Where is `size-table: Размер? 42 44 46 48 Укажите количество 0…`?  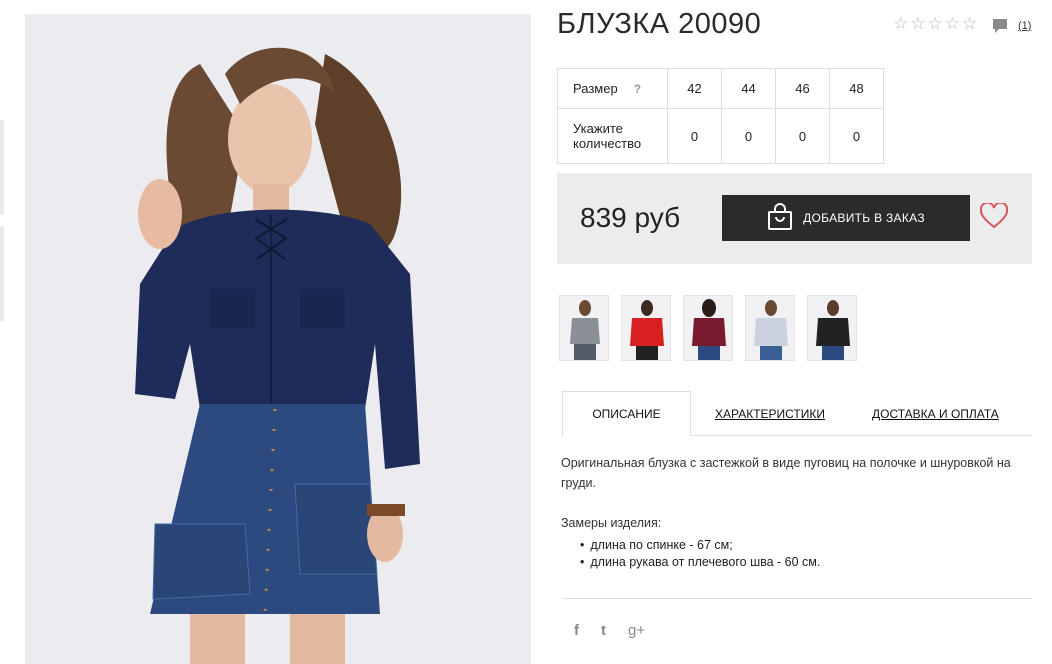 size-table: Размер? 42 44 46 48 Укажите количество 0… is located at coordinates (720, 116).